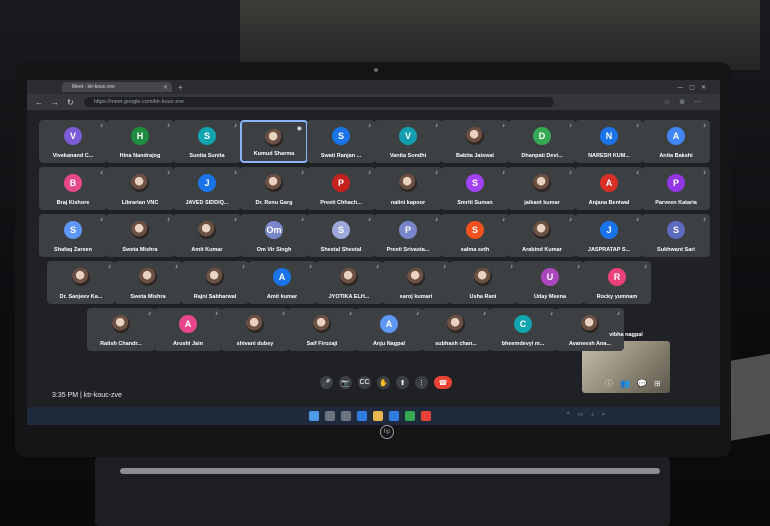 This screenshot has width=770, height=526. I want to click on participant-tile: ♪ saroj kumari, so click(416, 282).